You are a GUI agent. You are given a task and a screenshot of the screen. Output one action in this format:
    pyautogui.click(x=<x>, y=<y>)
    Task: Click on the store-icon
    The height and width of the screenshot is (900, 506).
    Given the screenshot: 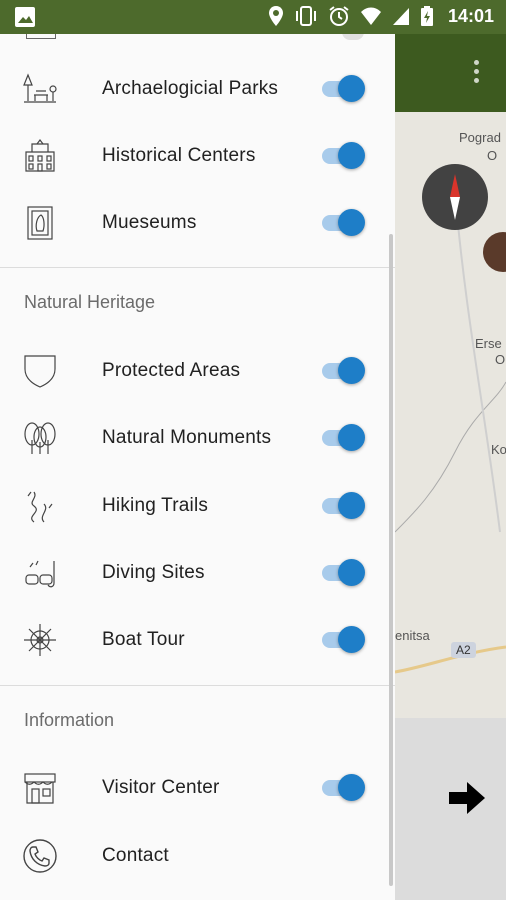 What is the action you would take?
    pyautogui.click(x=40, y=788)
    